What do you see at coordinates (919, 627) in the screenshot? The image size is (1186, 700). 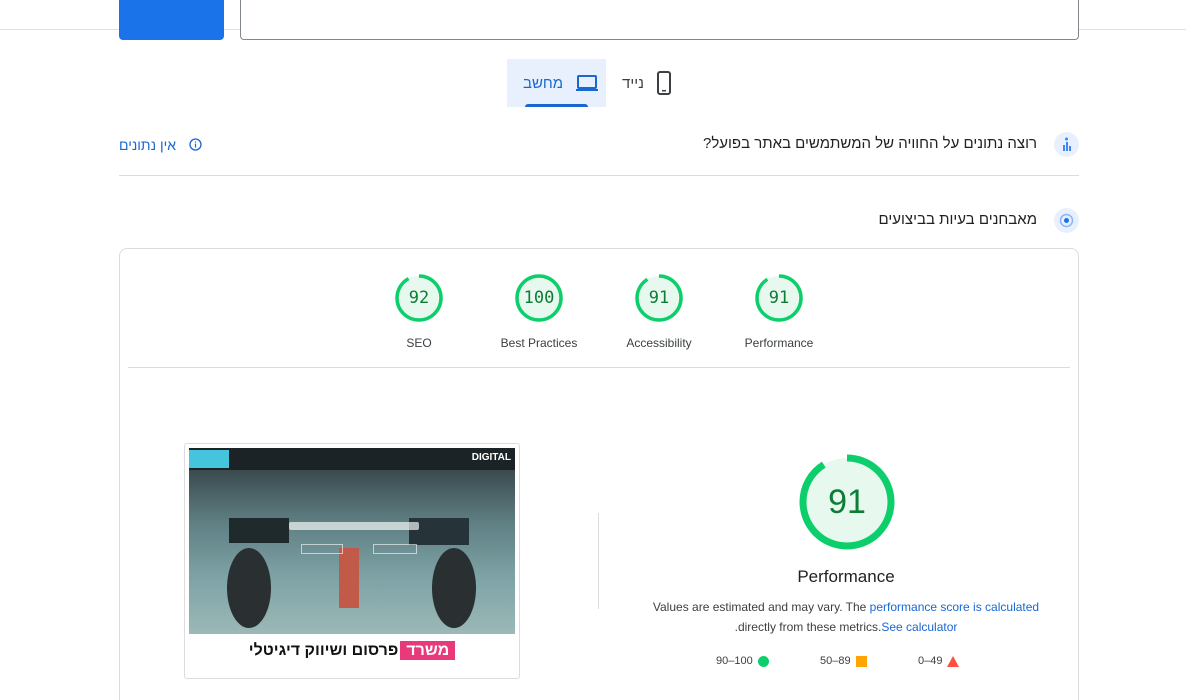 I see `see-calculator-link: See calculator` at bounding box center [919, 627].